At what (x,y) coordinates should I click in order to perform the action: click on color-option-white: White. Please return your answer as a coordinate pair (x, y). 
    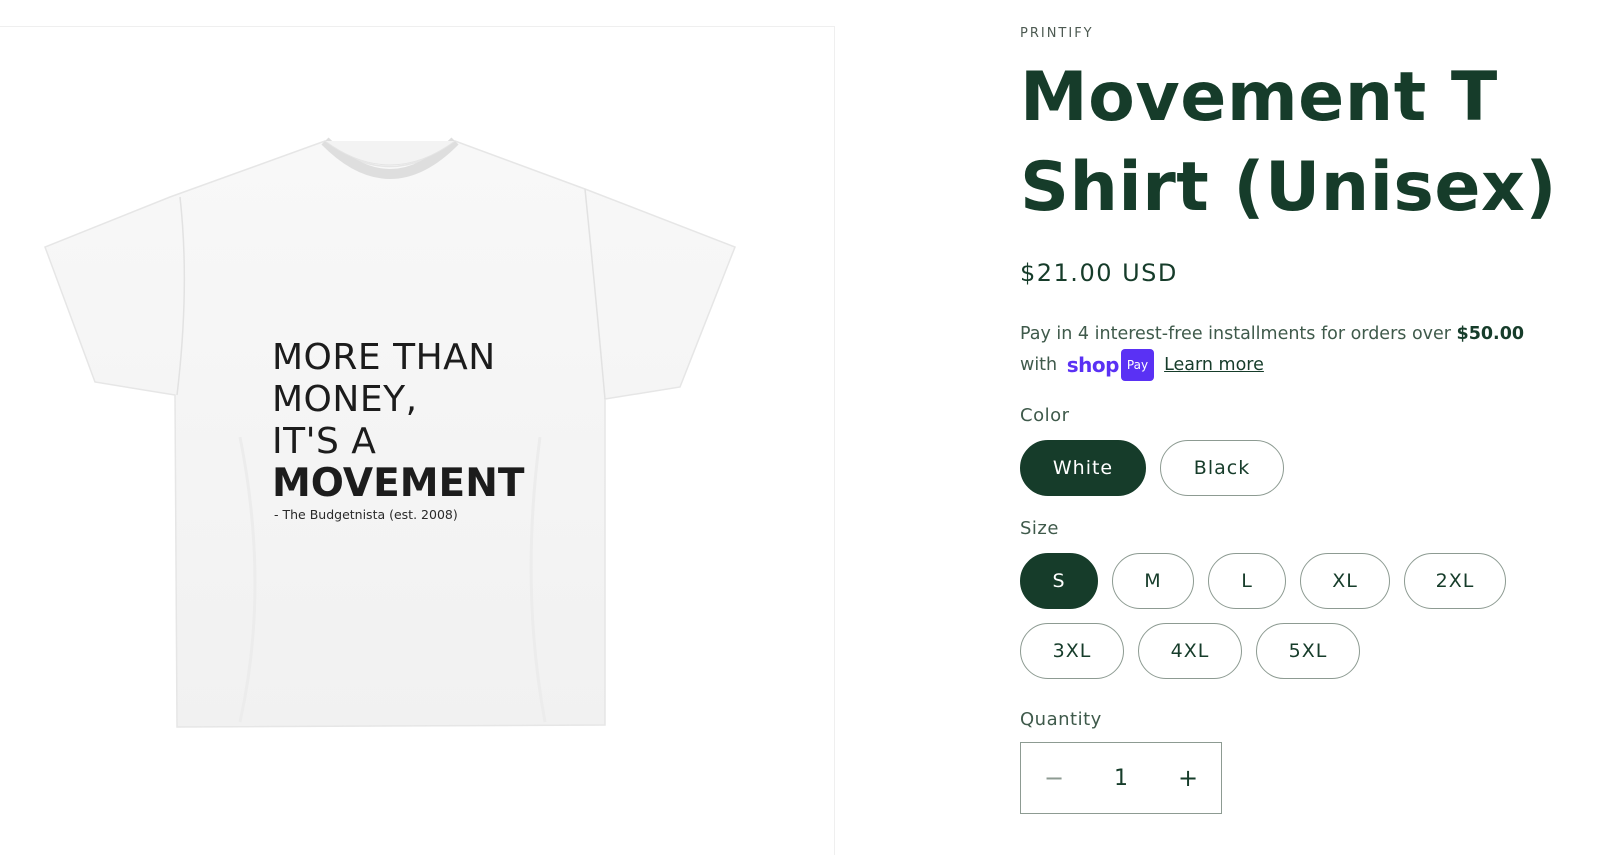
    Looking at the image, I should click on (1083, 468).